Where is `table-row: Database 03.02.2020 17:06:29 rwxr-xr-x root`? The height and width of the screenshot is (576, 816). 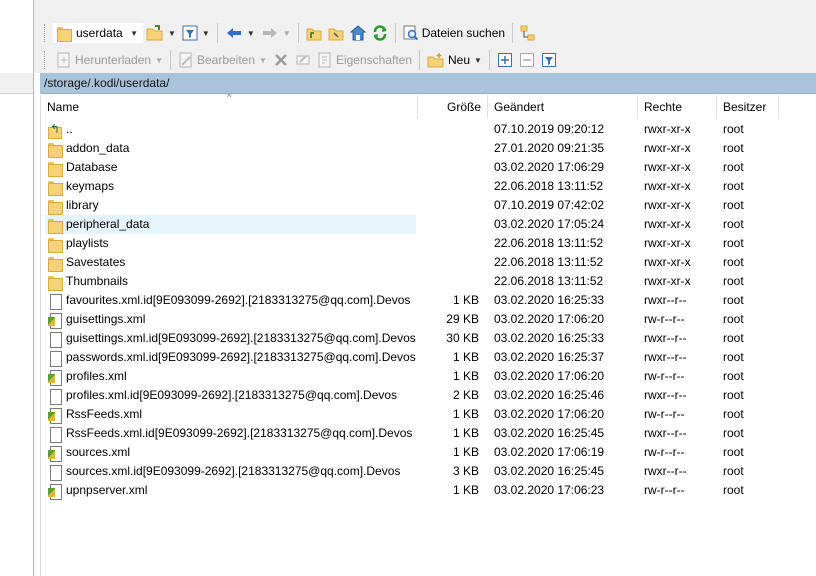
table-row: Database 03.02.2020 17:06:29 rwxr-xr-x root is located at coordinates (410, 167).